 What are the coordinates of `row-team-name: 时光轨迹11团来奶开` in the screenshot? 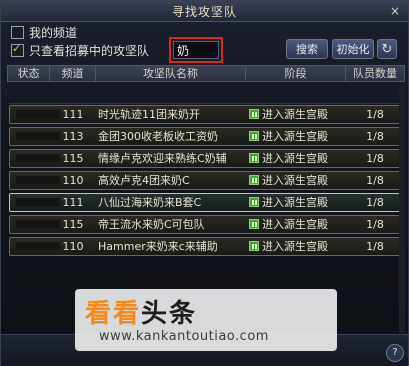 It's located at (149, 114).